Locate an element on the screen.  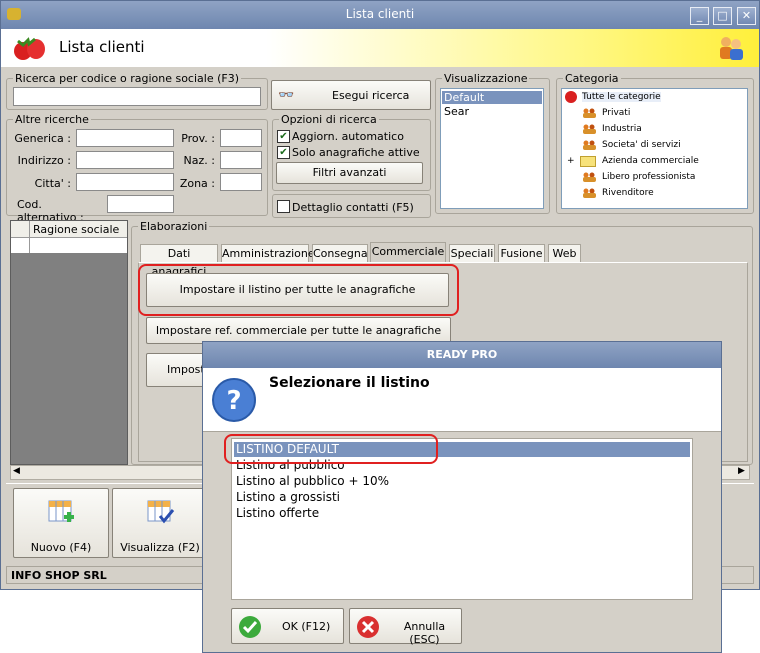
visualization-list: Default Sear is located at coordinates (492, 148).